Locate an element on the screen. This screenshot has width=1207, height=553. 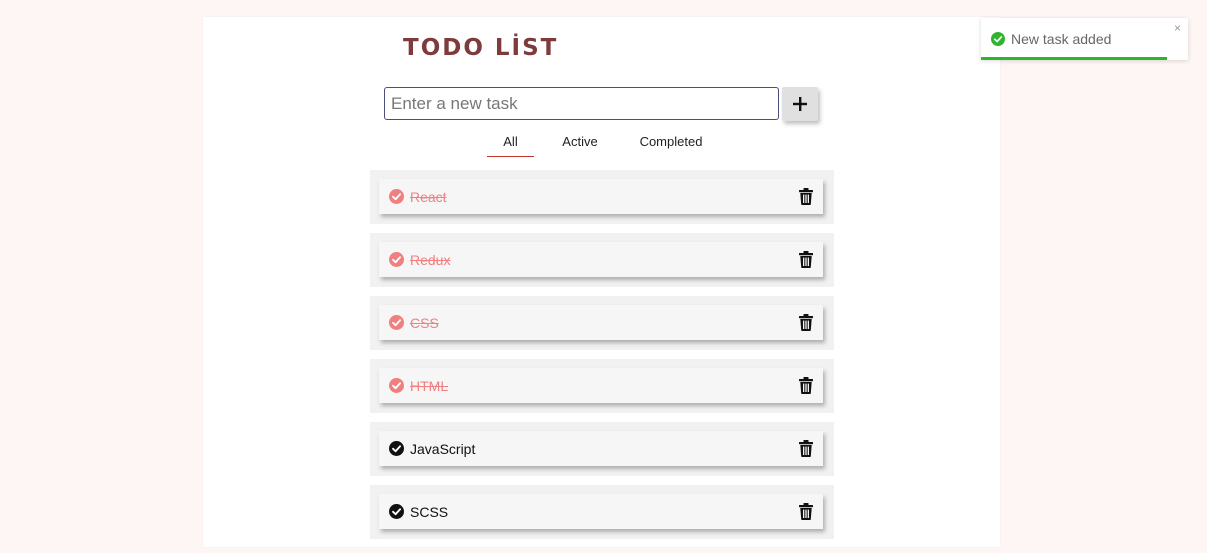
todo-item-html: HTML is located at coordinates (601, 385).